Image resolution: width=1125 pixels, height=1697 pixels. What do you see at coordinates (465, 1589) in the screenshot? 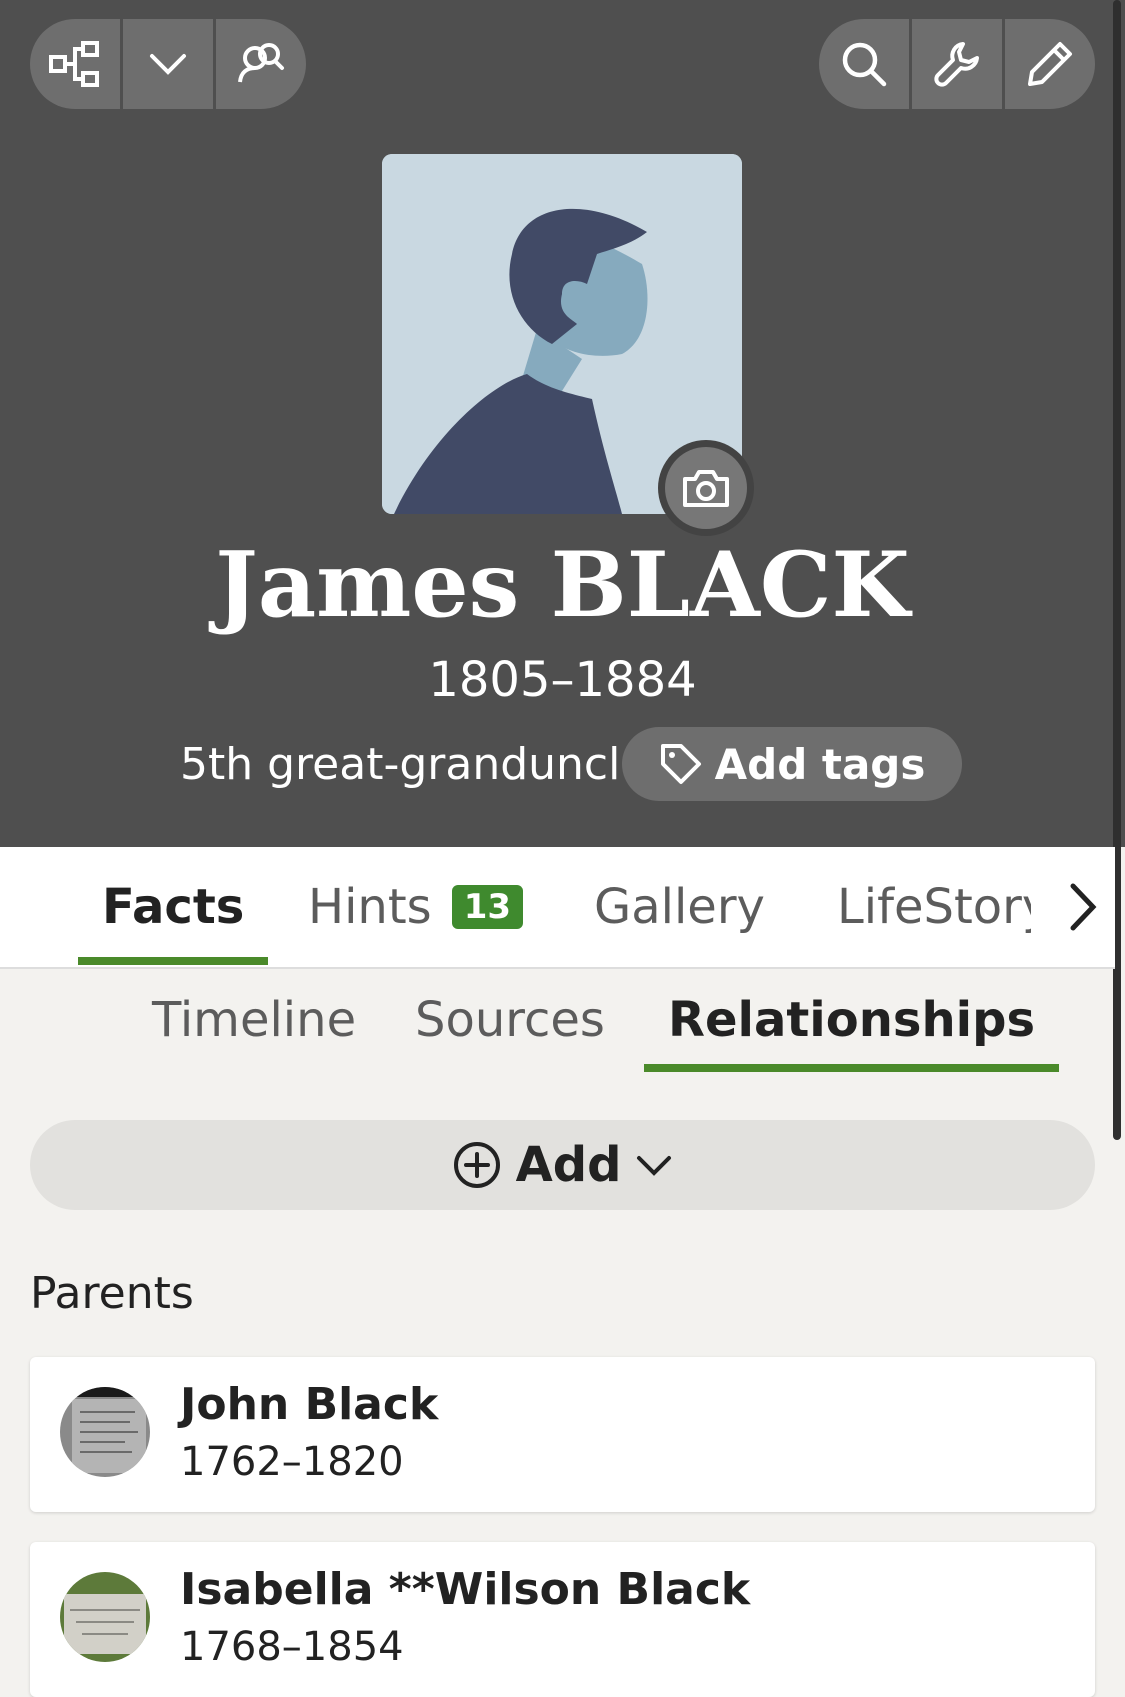
I see `parent-name: Isabella **Wilson Black` at bounding box center [465, 1589].